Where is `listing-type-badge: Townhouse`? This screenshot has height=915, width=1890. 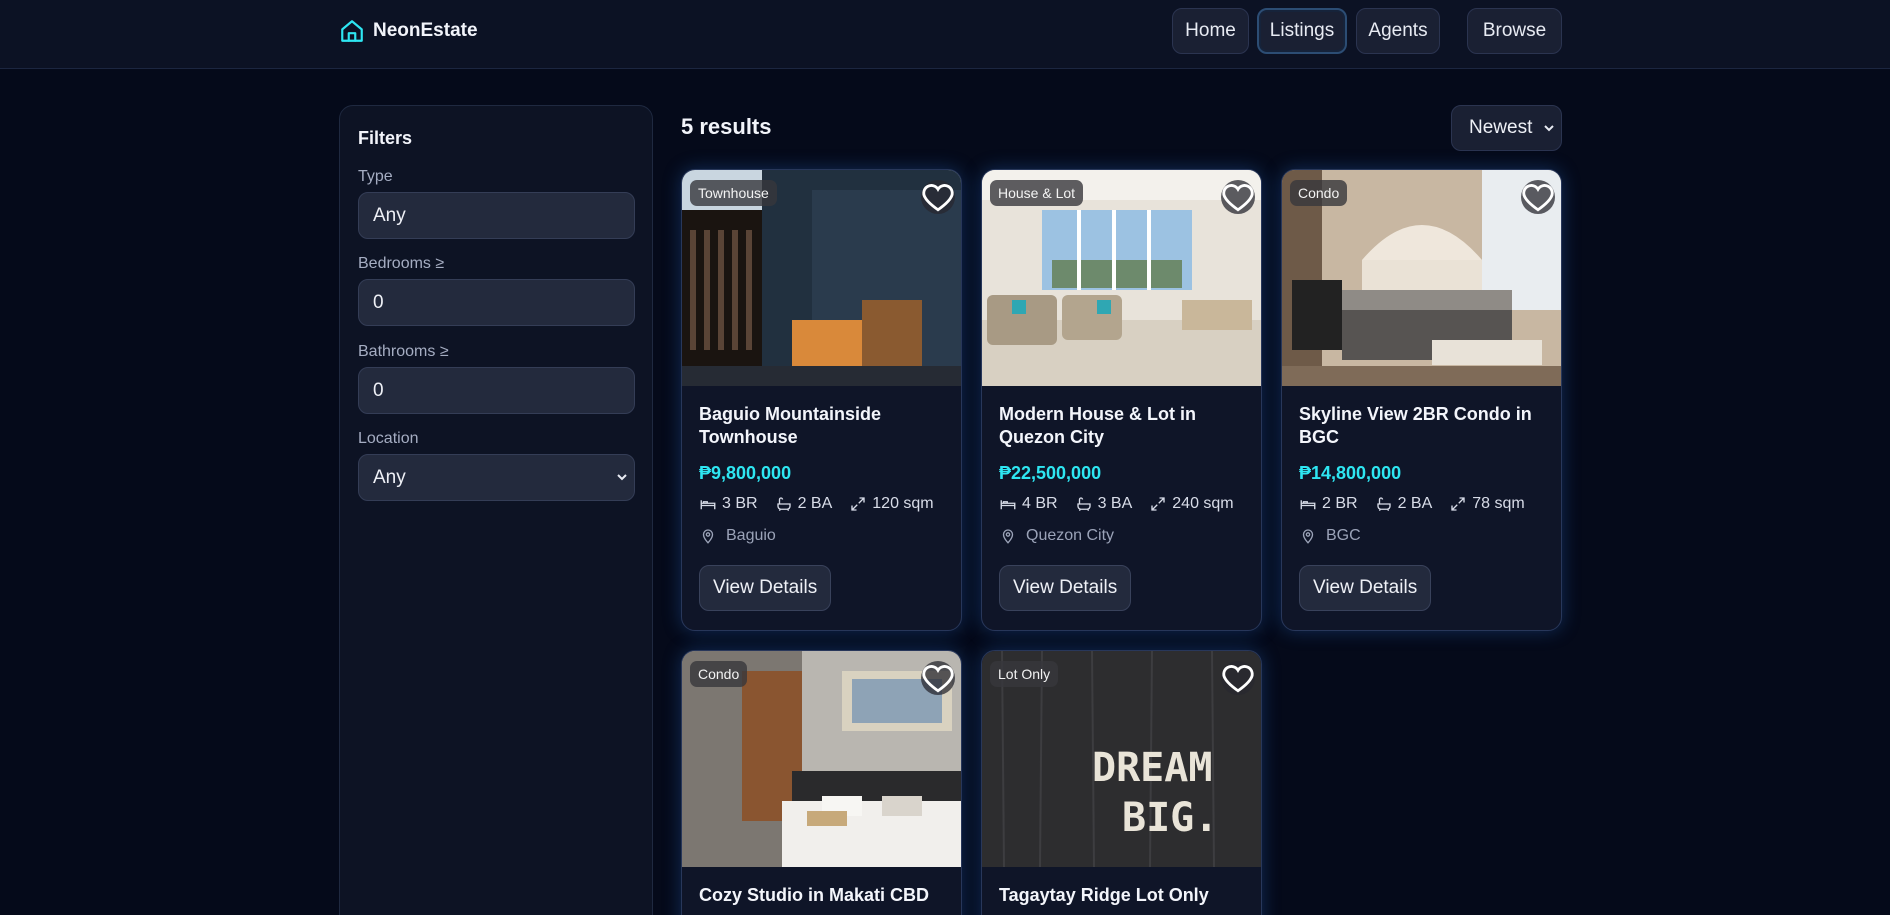 listing-type-badge: Townhouse is located at coordinates (733, 193).